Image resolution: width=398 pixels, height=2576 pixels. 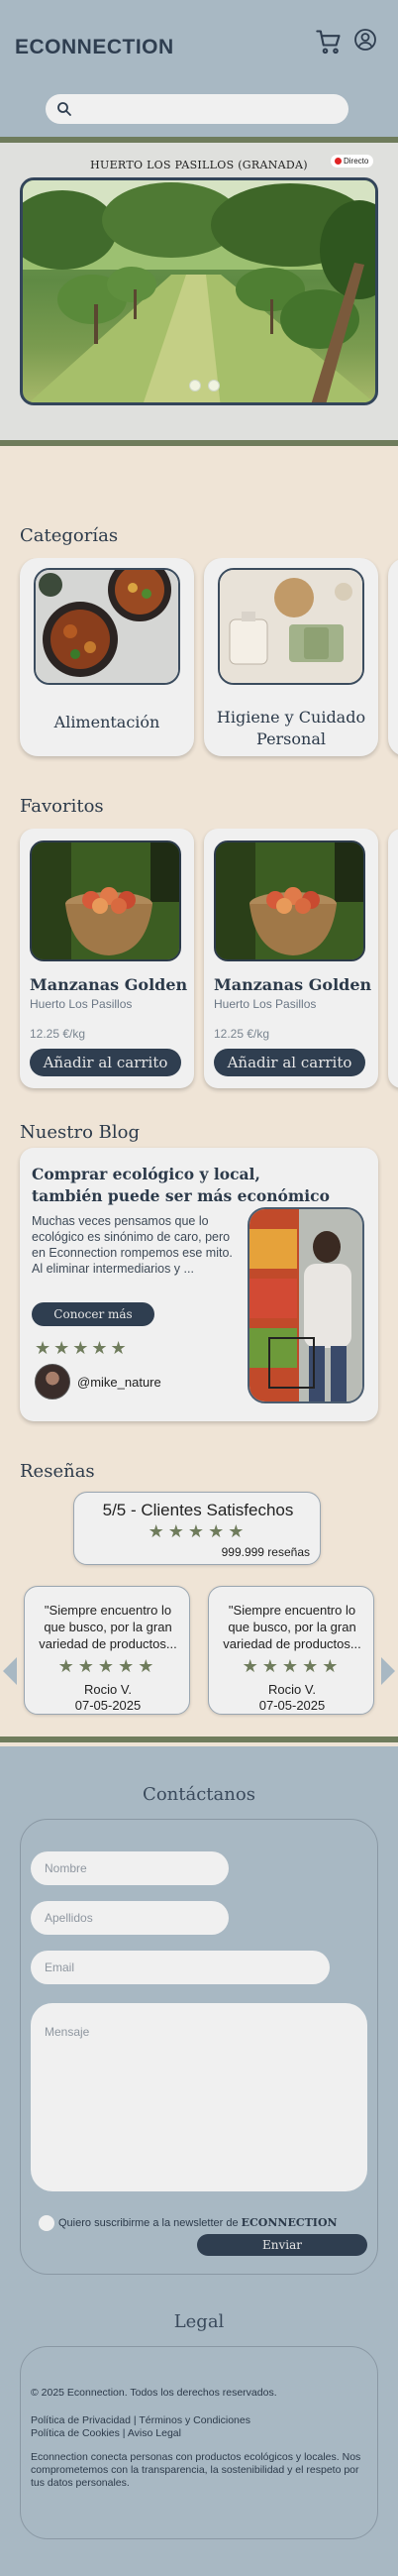 I want to click on email-field: Email, so click(x=181, y=1967).